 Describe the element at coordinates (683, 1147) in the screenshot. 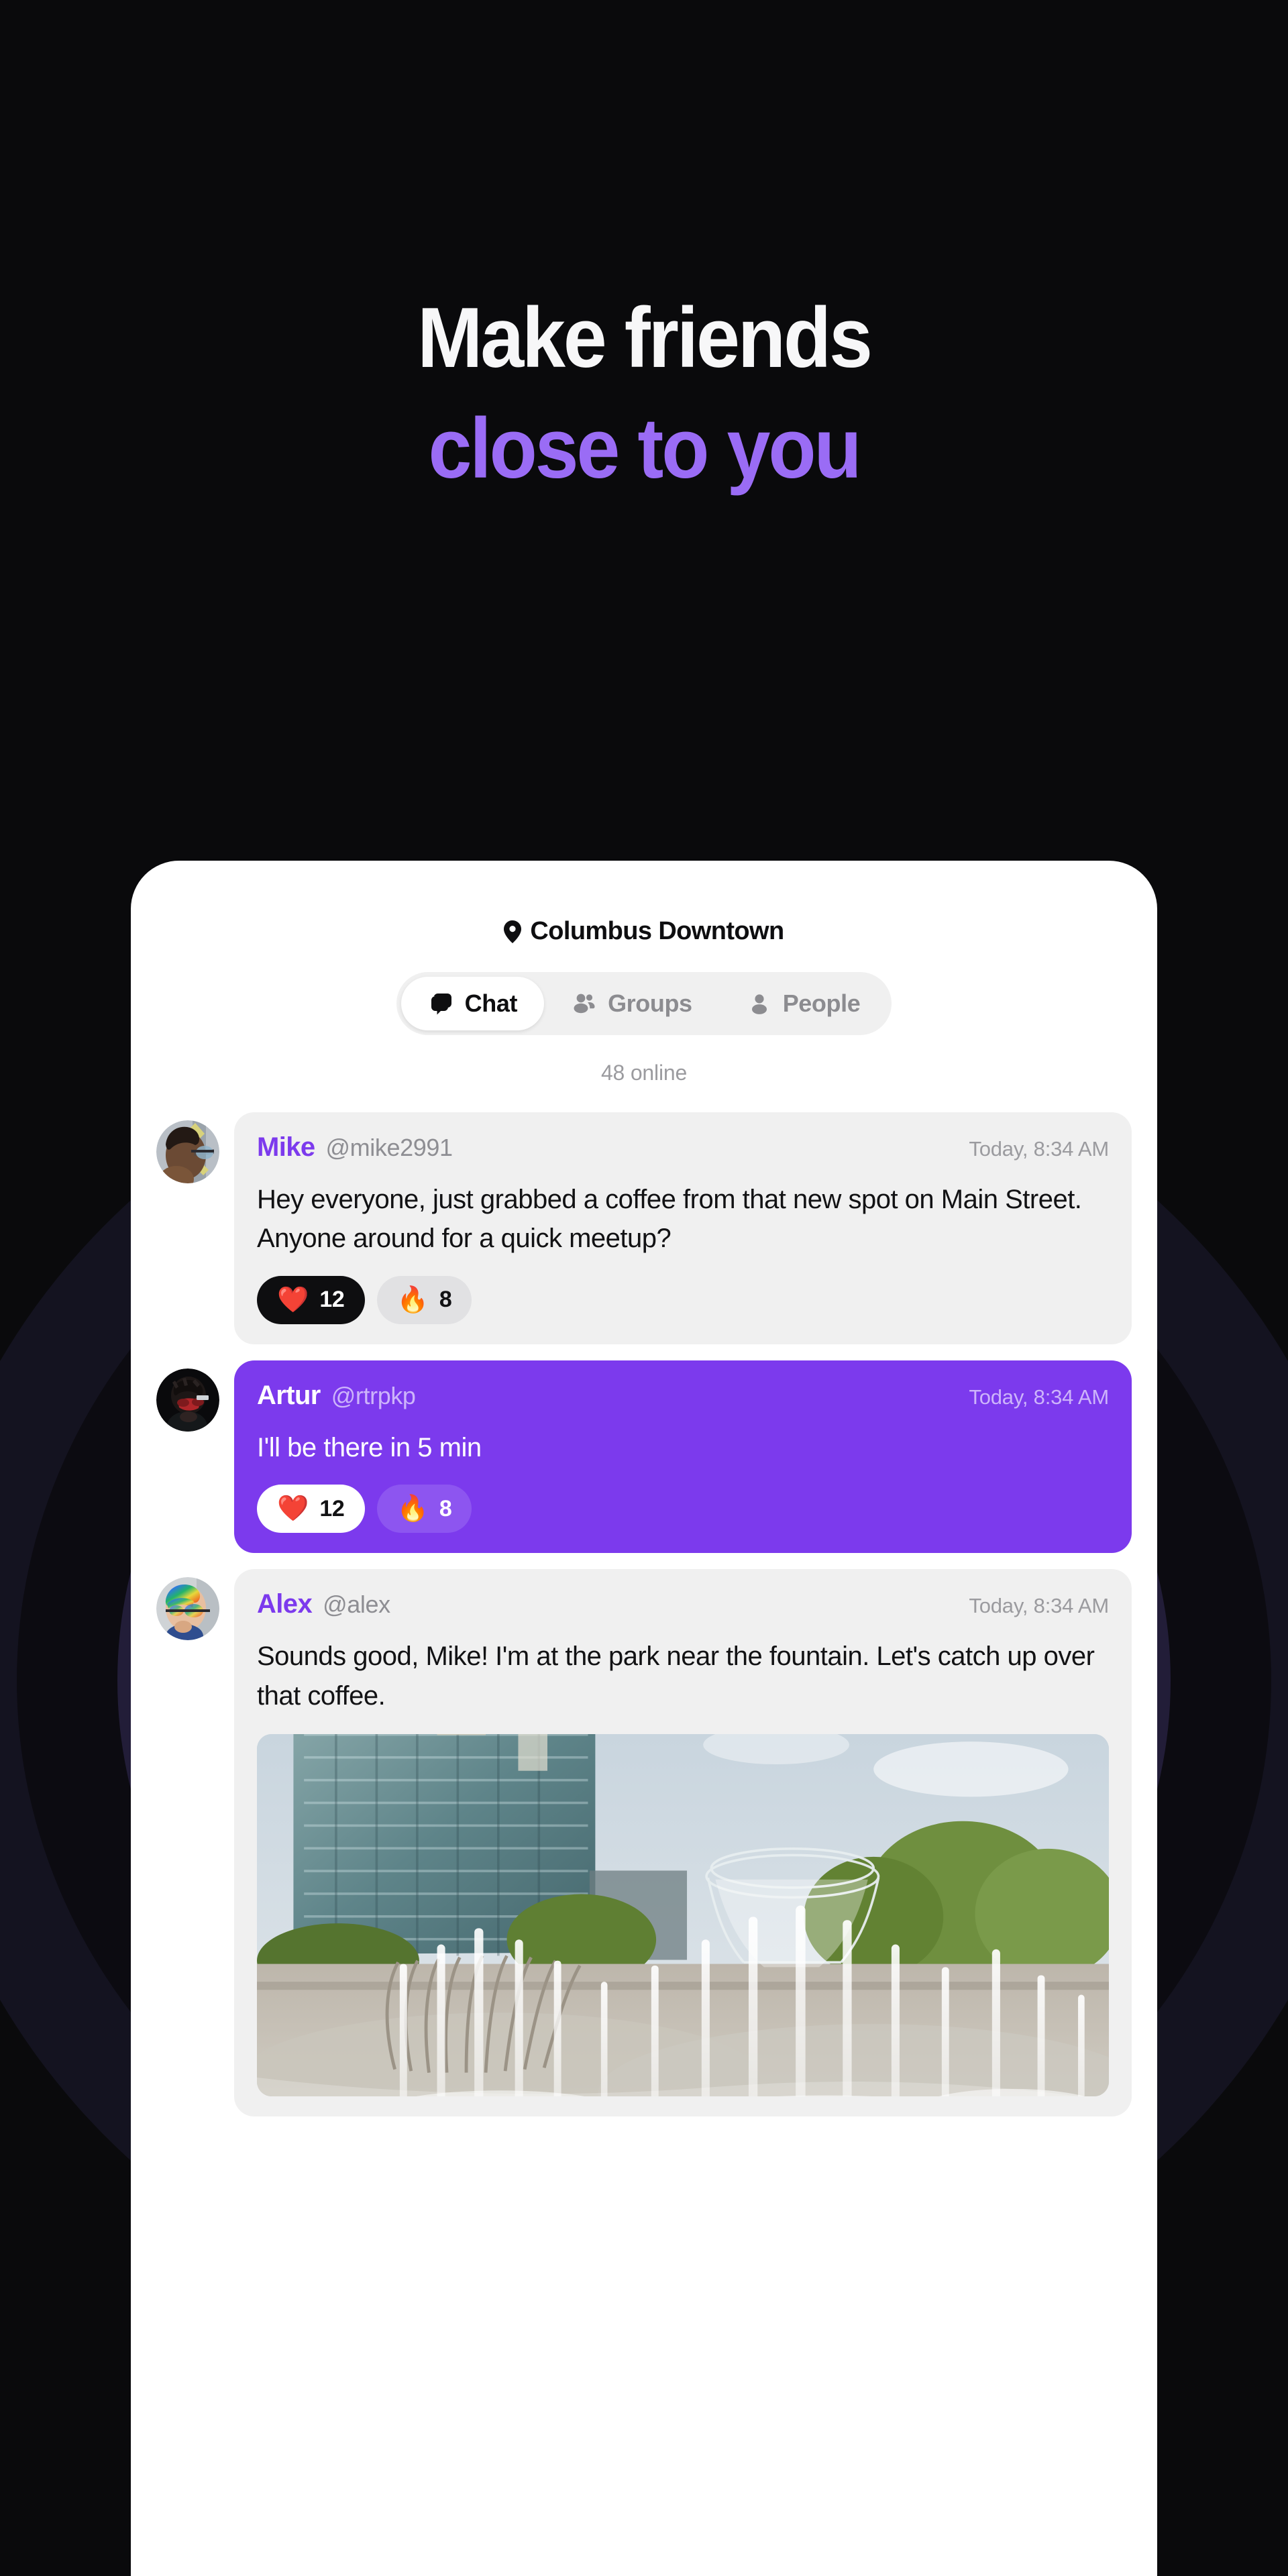

I see `message-header: Mike @mike2991 Today, 8:34 AM` at that location.